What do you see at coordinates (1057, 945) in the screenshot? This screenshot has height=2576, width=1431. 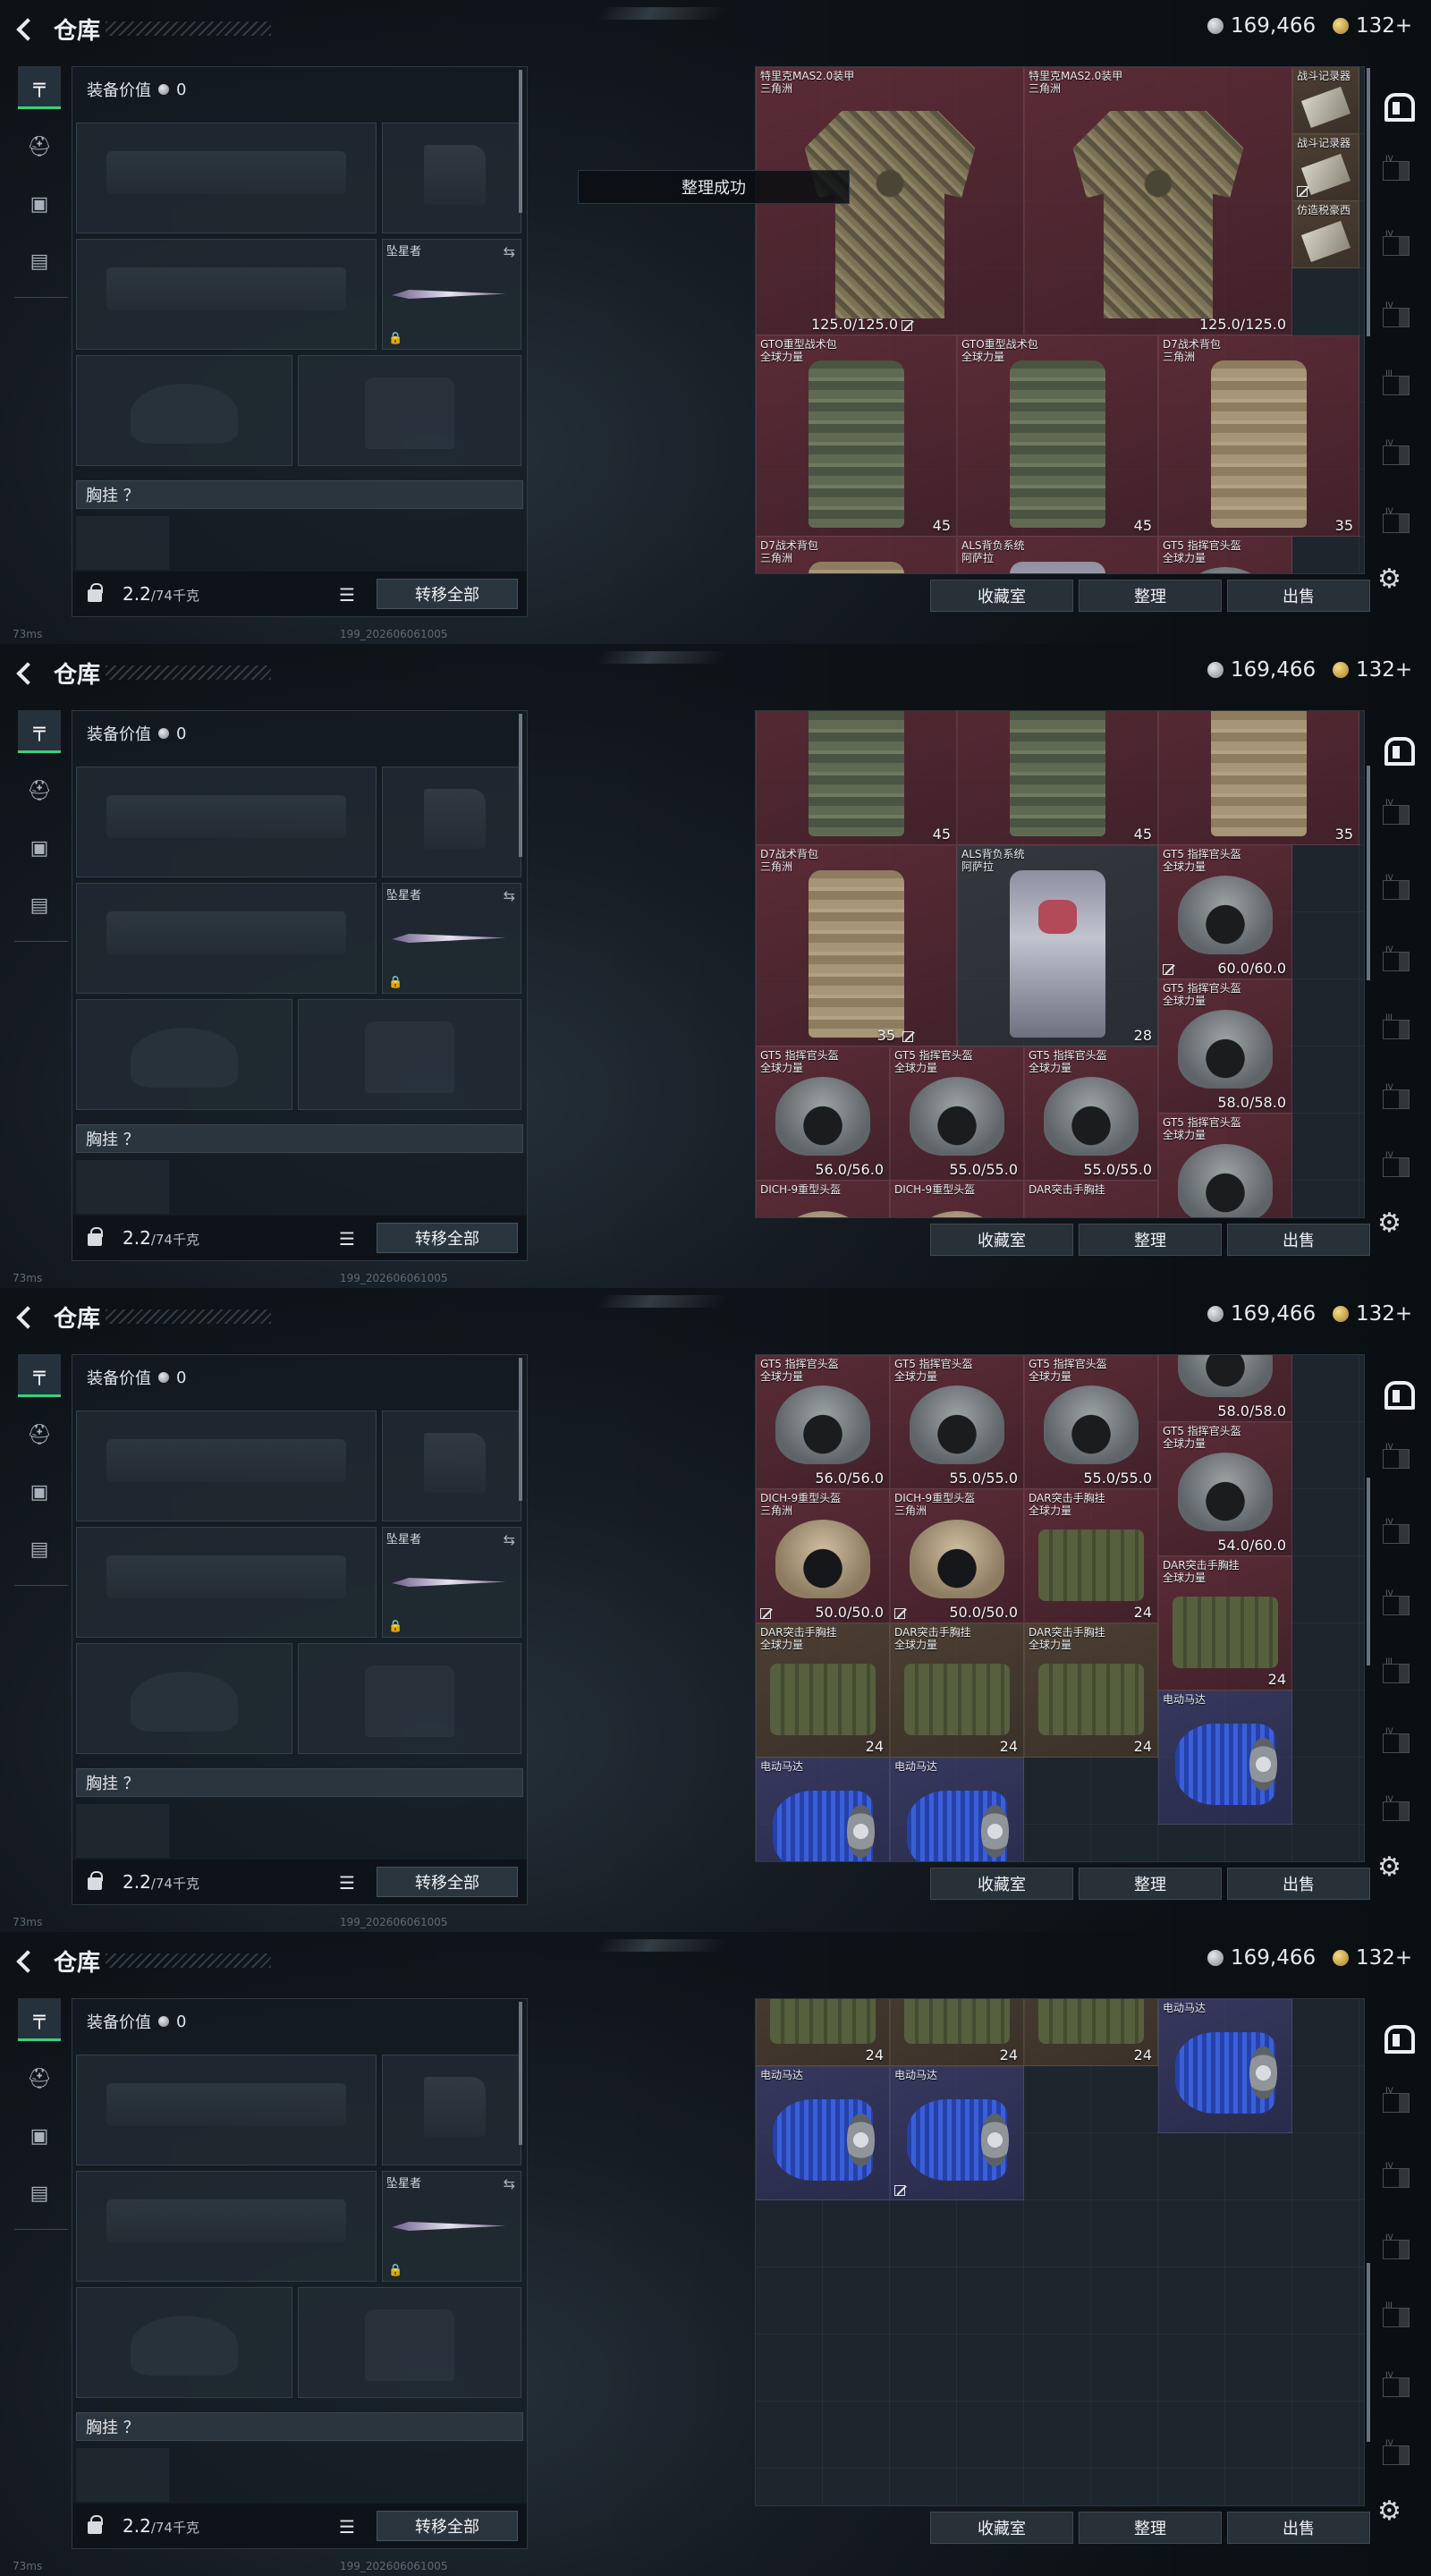 I see `stash-item-backpack: ALS背负系统 阿萨拉 28` at bounding box center [1057, 945].